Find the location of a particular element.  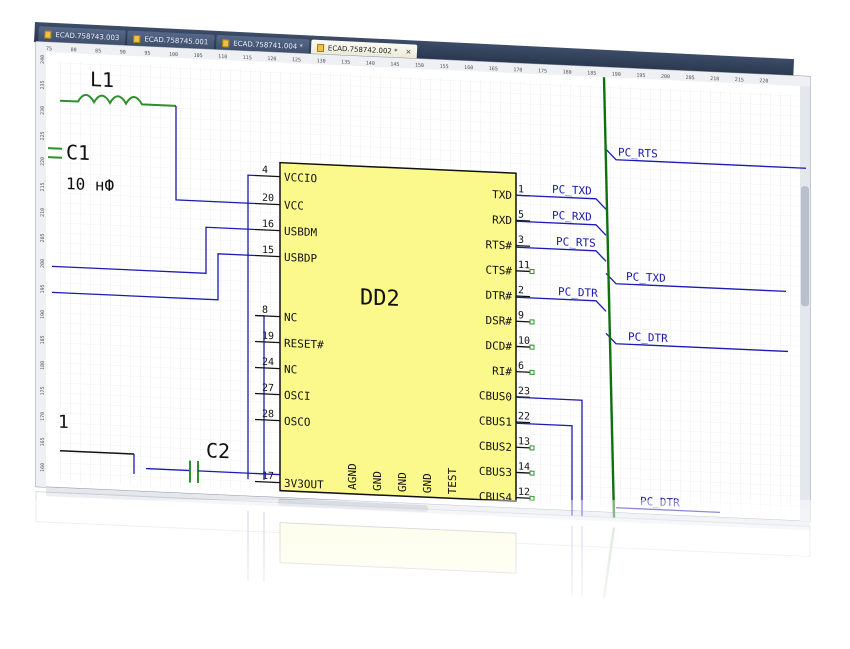

ruler-top-number: 165 is located at coordinates (493, 69).